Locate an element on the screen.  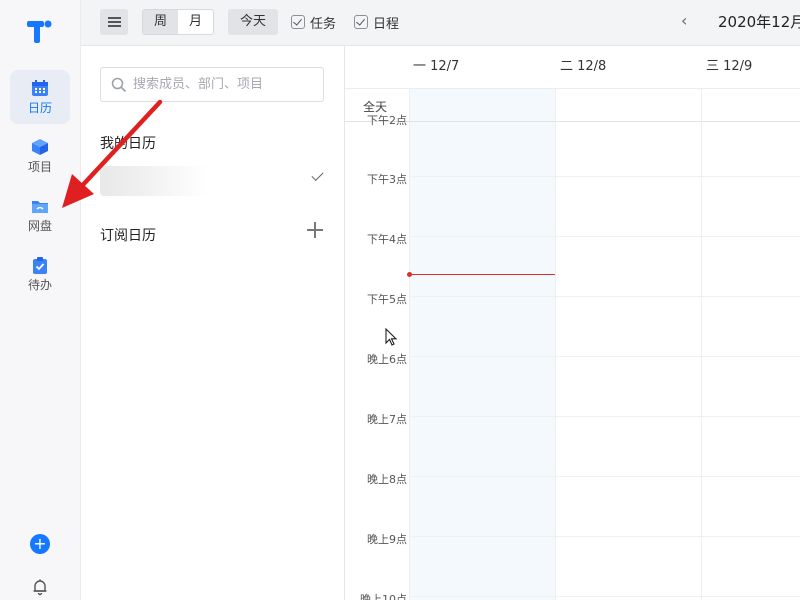
calendar-icon is located at coordinates (40, 88).